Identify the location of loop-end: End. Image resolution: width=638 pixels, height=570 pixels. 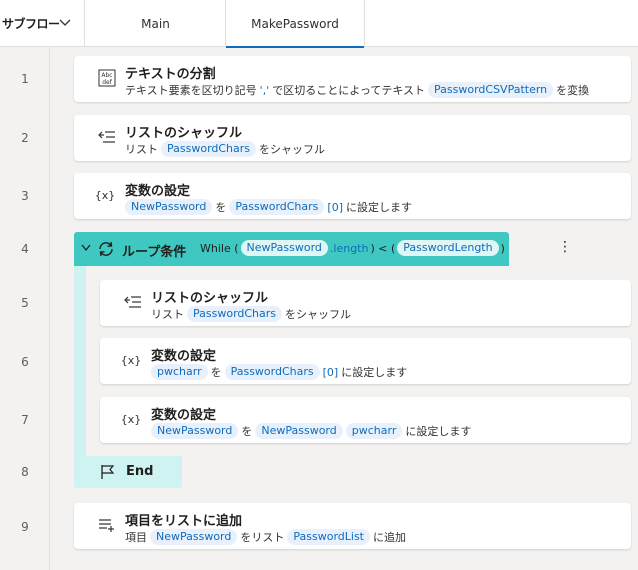
(128, 472).